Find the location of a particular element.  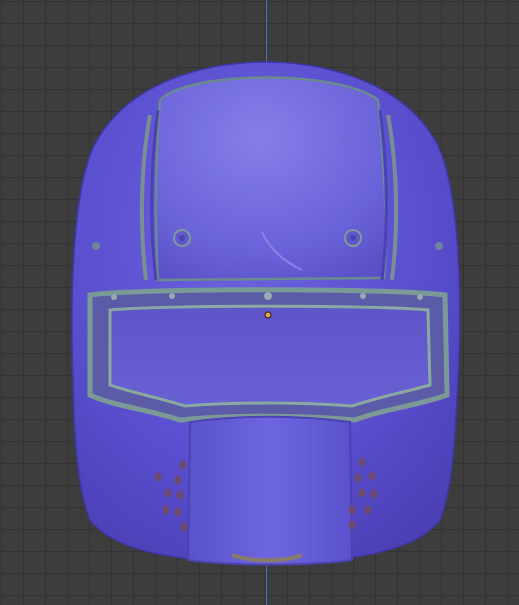

object-origin-icon is located at coordinates (268, 315).